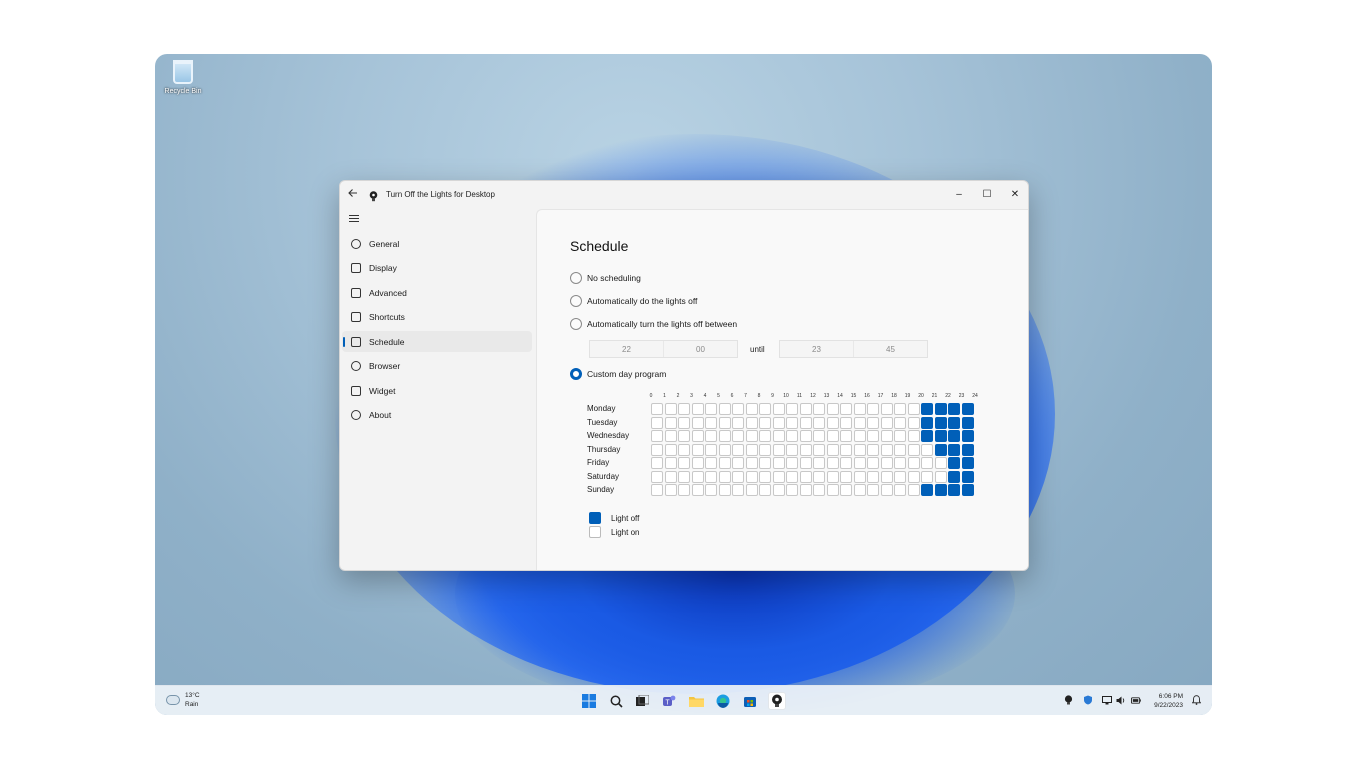  I want to click on end-time-picker: 23 45, so click(853, 349).